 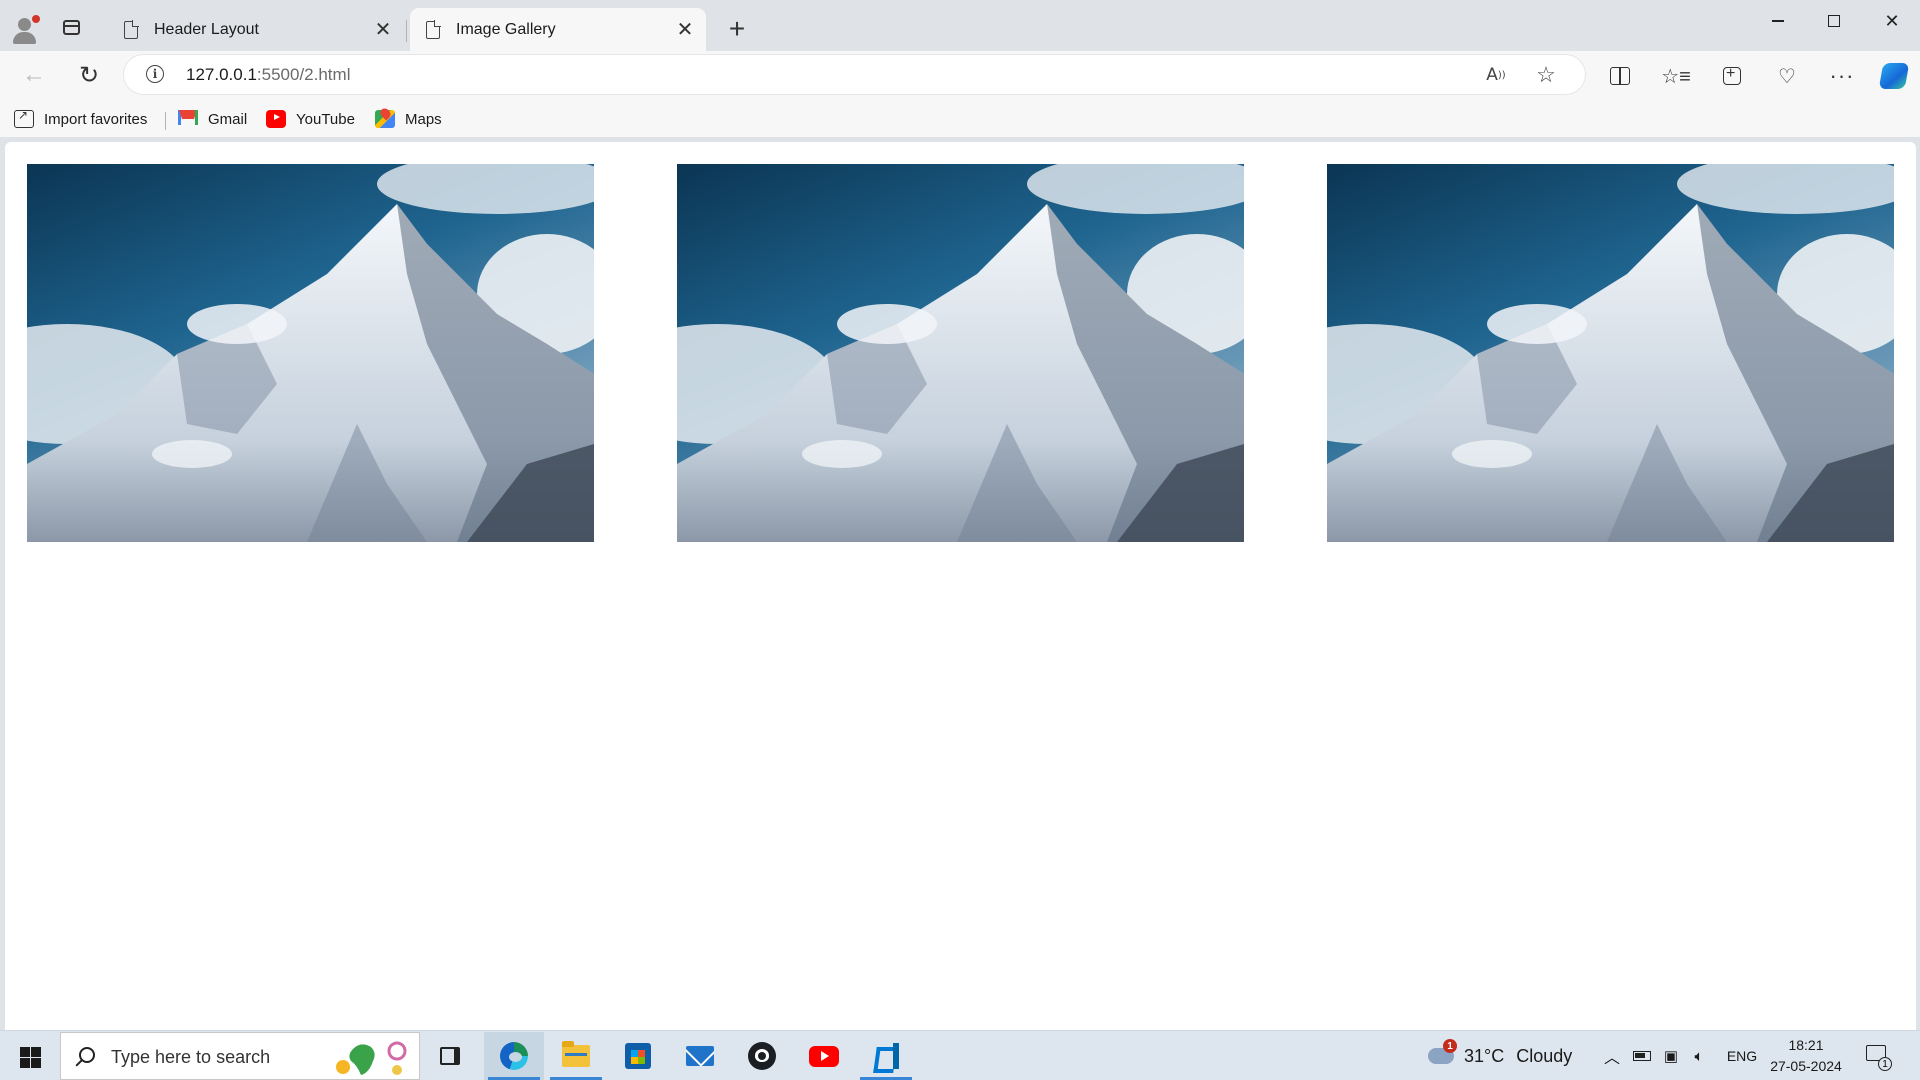 I want to click on favorite-label: YouTube, so click(x=325, y=119).